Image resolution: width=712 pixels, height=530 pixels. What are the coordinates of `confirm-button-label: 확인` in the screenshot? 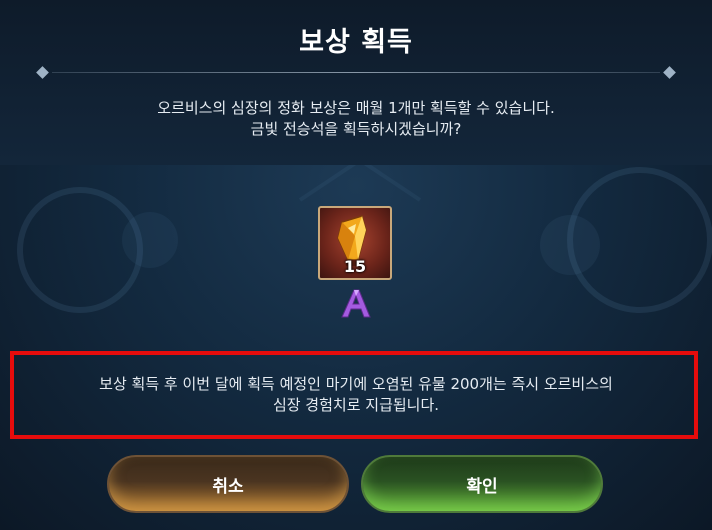 It's located at (482, 486).